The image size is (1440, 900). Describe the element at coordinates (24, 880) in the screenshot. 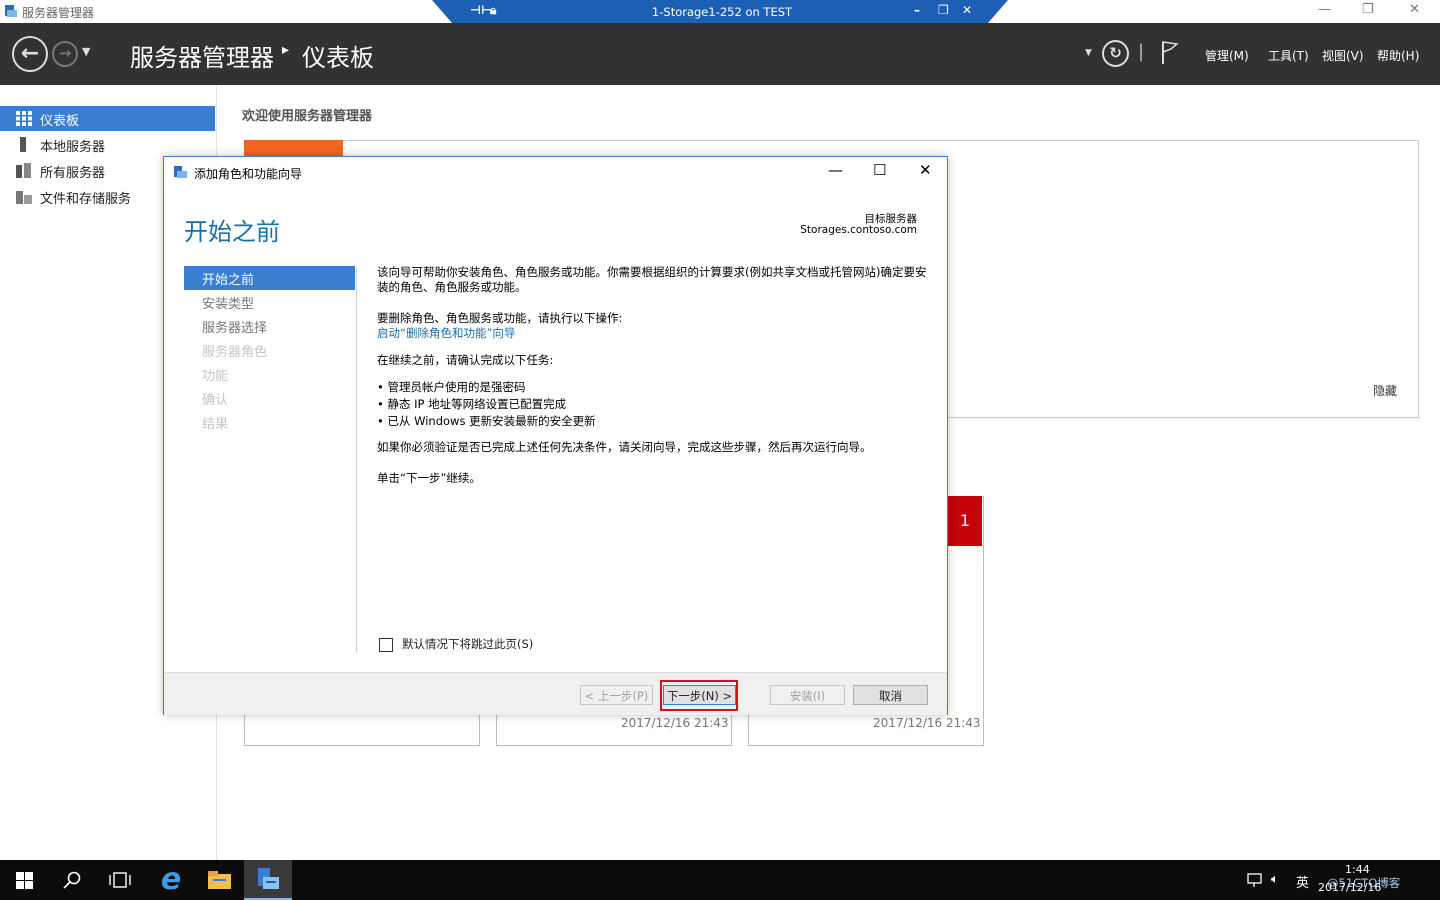

I see `start-windows-icon` at that location.